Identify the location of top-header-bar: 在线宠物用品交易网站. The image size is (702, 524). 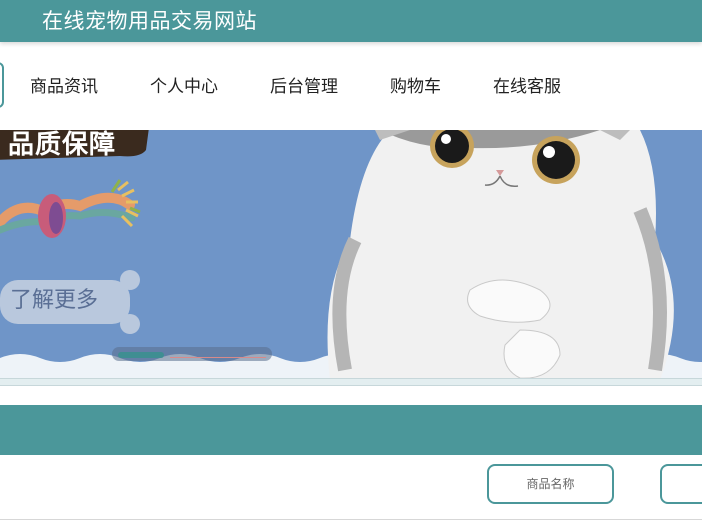
(351, 21).